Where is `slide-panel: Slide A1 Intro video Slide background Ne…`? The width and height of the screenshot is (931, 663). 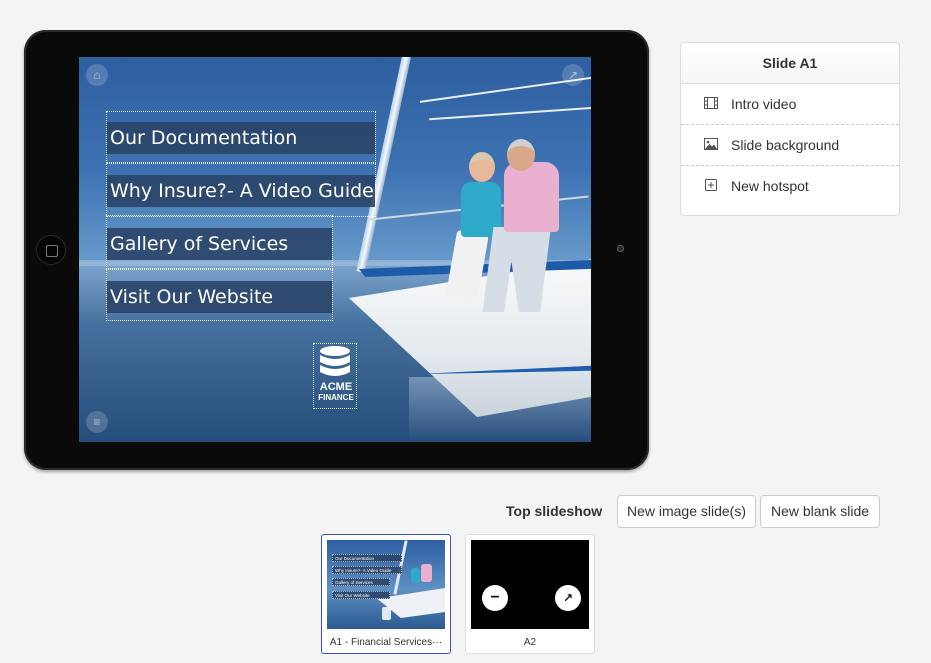
slide-panel: Slide A1 Intro video Slide background Ne… is located at coordinates (790, 129).